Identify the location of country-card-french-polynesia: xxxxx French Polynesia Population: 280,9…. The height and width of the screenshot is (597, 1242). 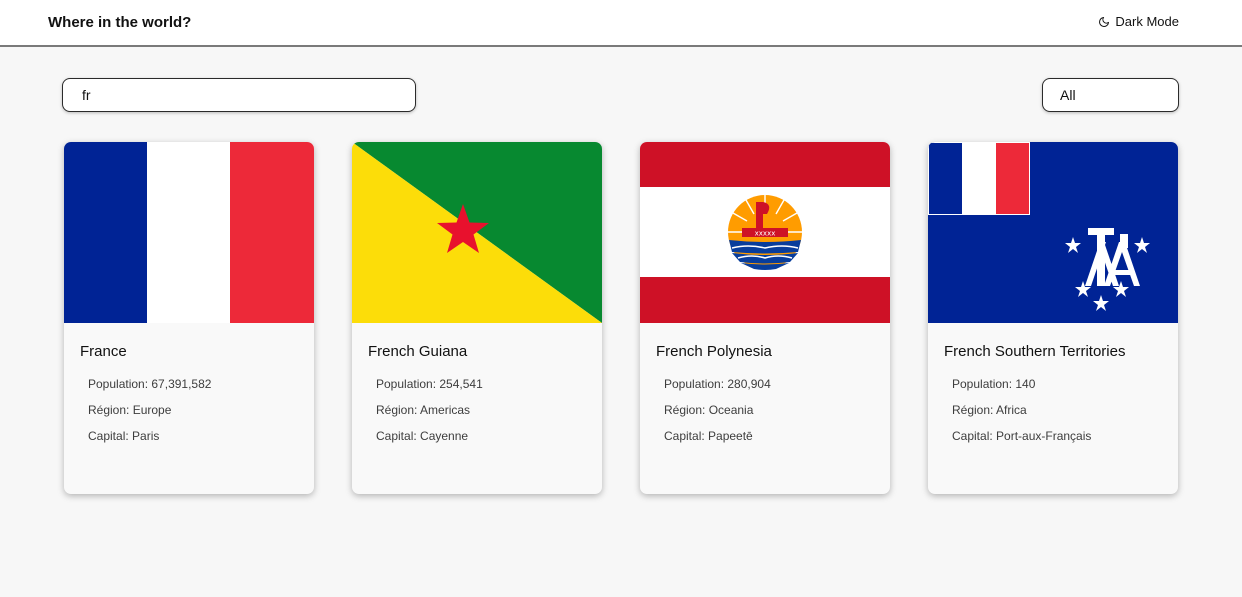
(765, 318).